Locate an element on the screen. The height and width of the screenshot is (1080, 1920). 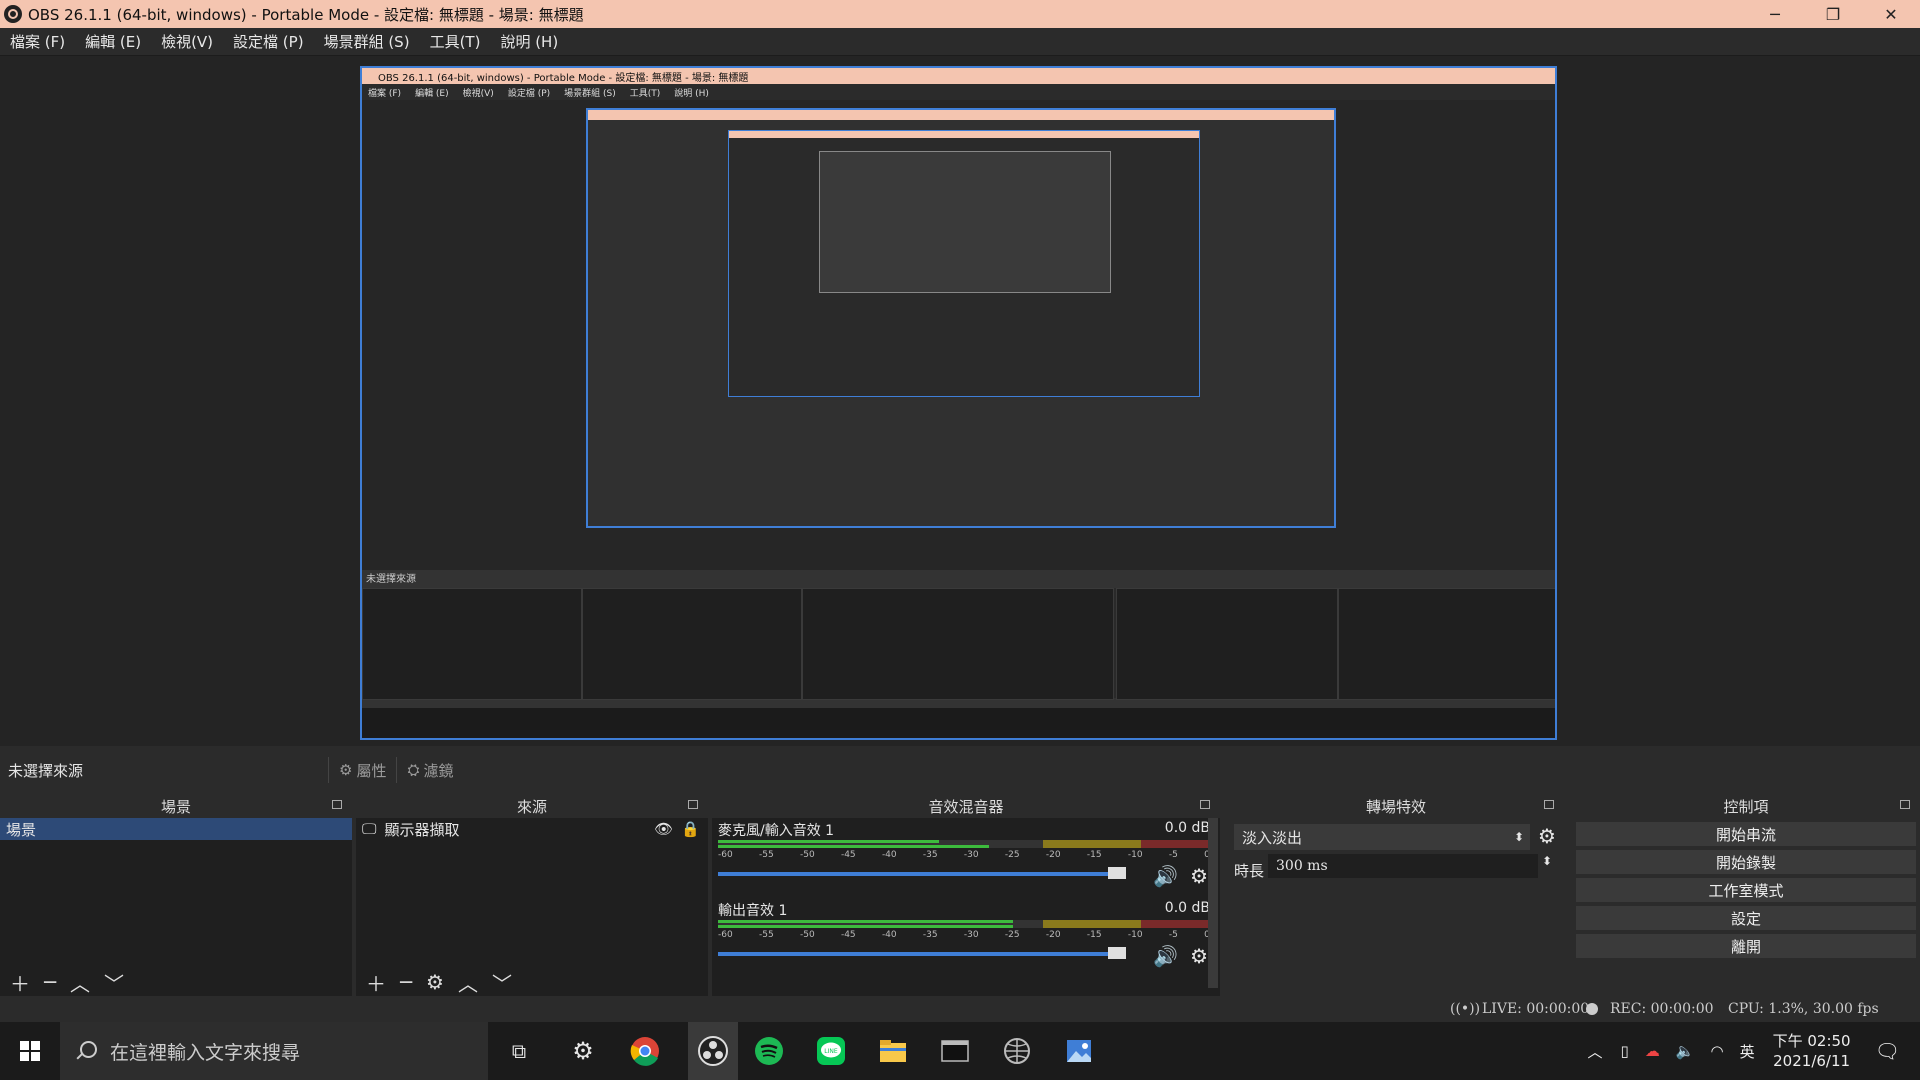
input-language: 英 is located at coordinates (1747, 1051).